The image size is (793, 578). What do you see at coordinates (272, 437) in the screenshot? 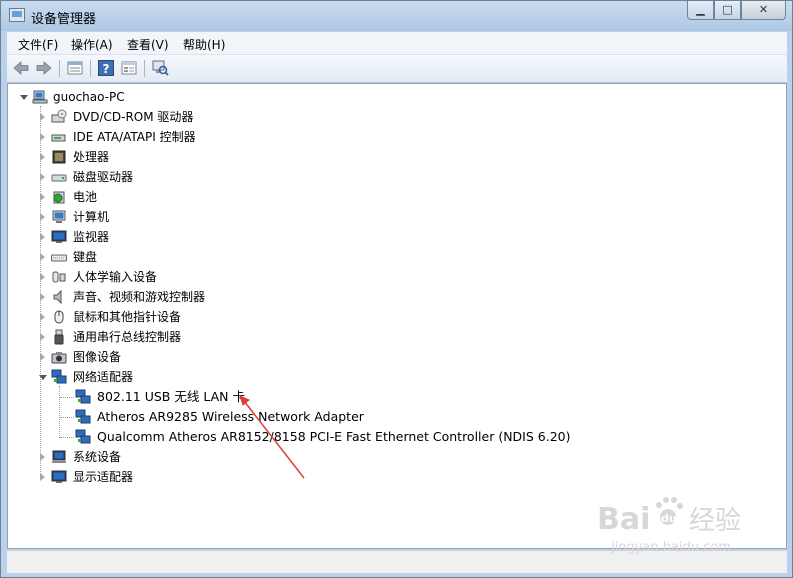
I see `annotation-arrow` at bounding box center [272, 437].